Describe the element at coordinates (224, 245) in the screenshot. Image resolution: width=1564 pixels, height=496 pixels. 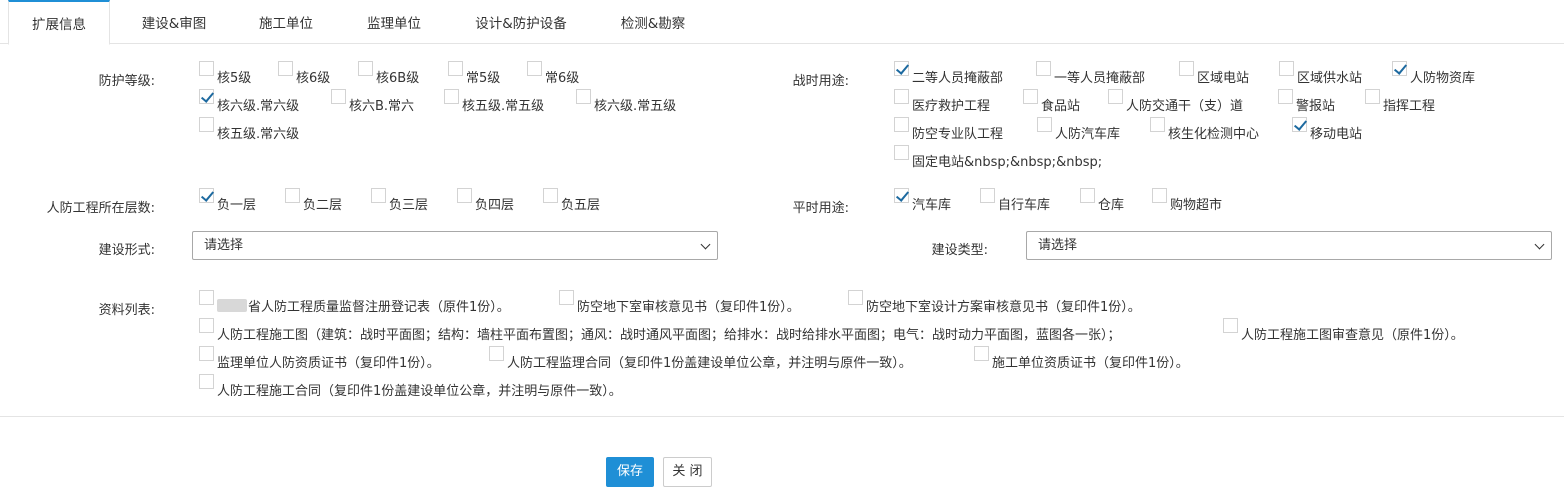
I see `build-form-value: 请选择` at that location.